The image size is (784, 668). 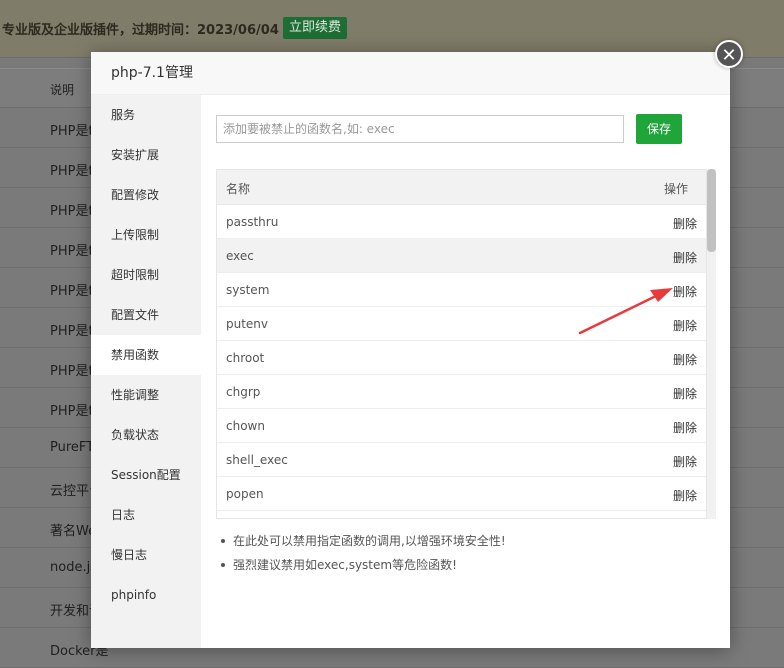 What do you see at coordinates (72, 447) in the screenshot?
I see `software-description: PureFT` at bounding box center [72, 447].